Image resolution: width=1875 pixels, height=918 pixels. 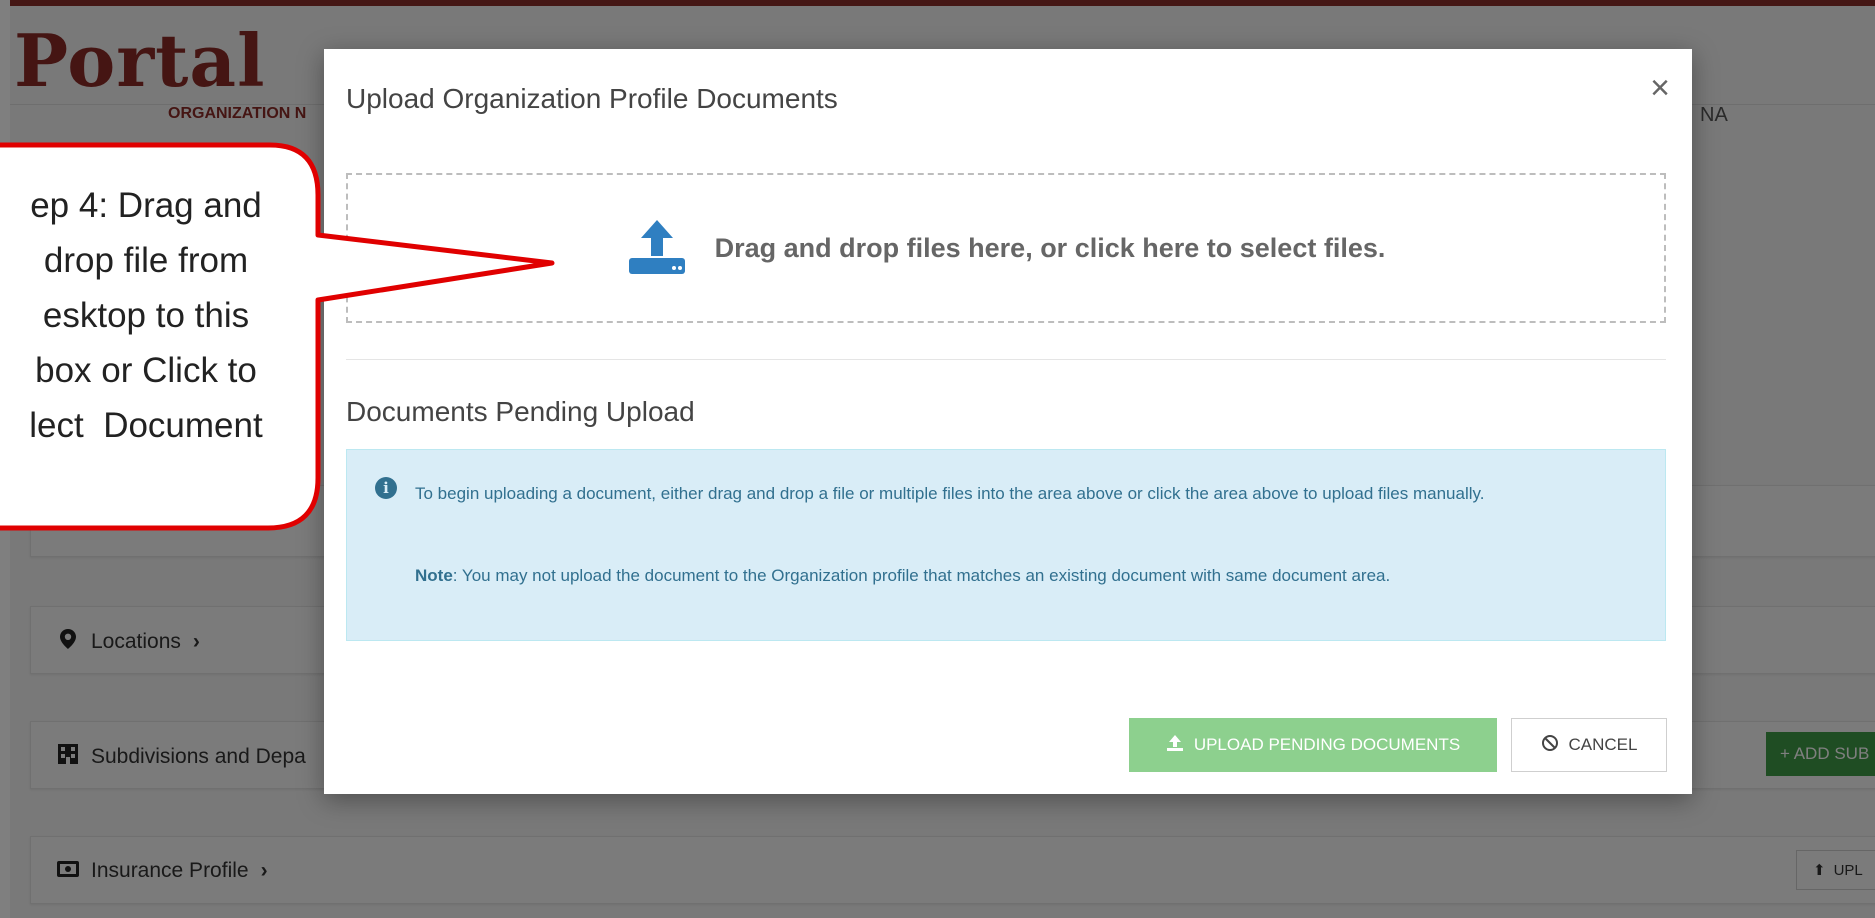 I want to click on upload-icon, so click(x=1175, y=745).